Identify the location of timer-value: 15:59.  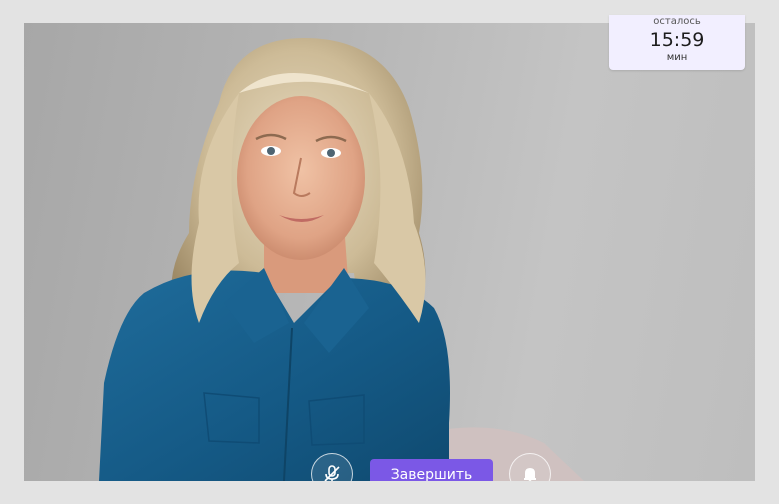
(677, 40).